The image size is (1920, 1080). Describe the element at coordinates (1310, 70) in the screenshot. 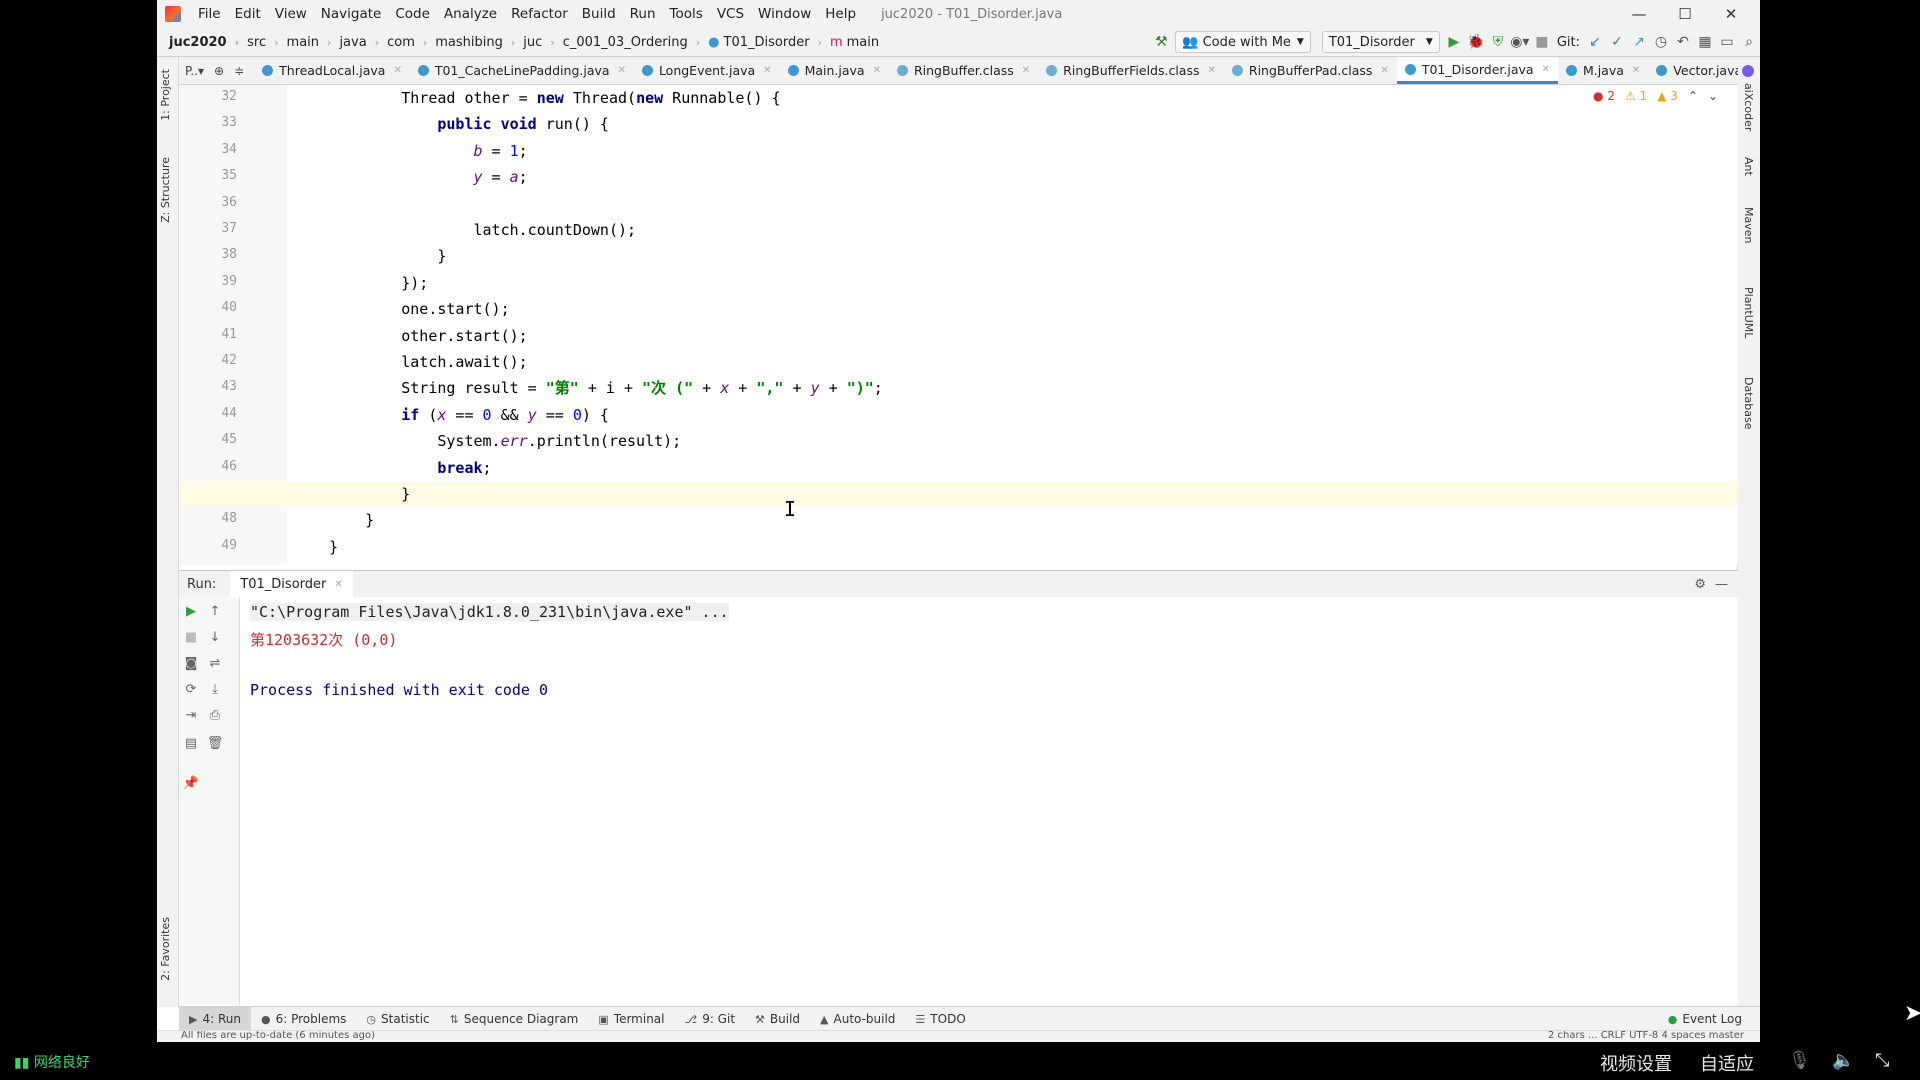

I see `tab-ringbufferpad: RingBufferPad.class ✕` at that location.